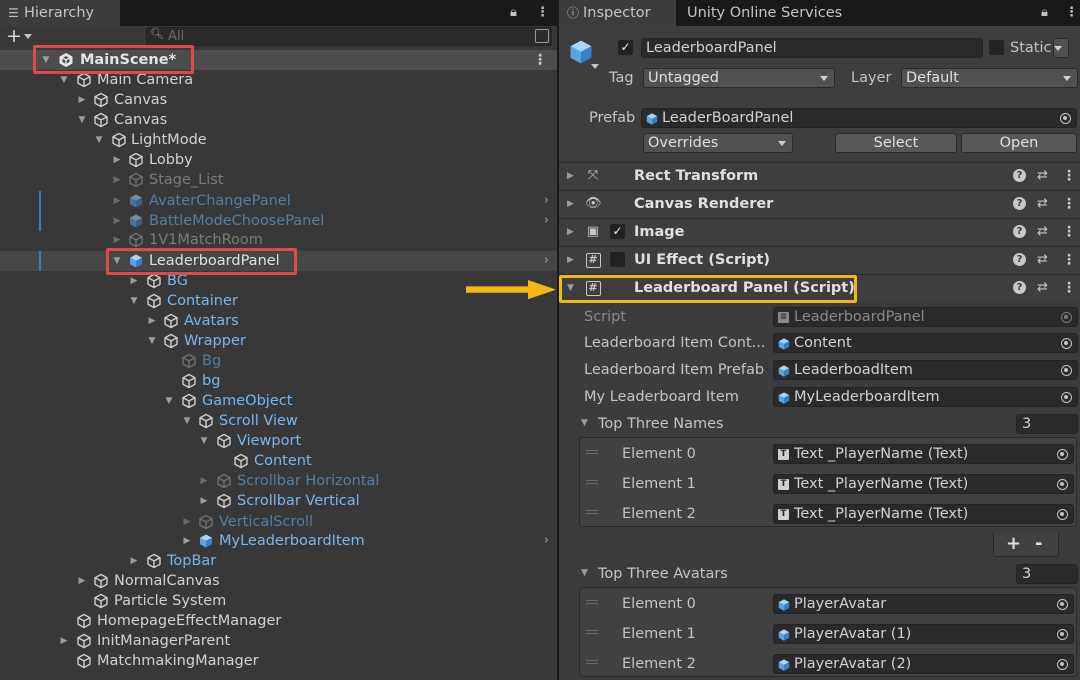  What do you see at coordinates (278, 601) in the screenshot?
I see `hierarchy-row: Particle System` at bounding box center [278, 601].